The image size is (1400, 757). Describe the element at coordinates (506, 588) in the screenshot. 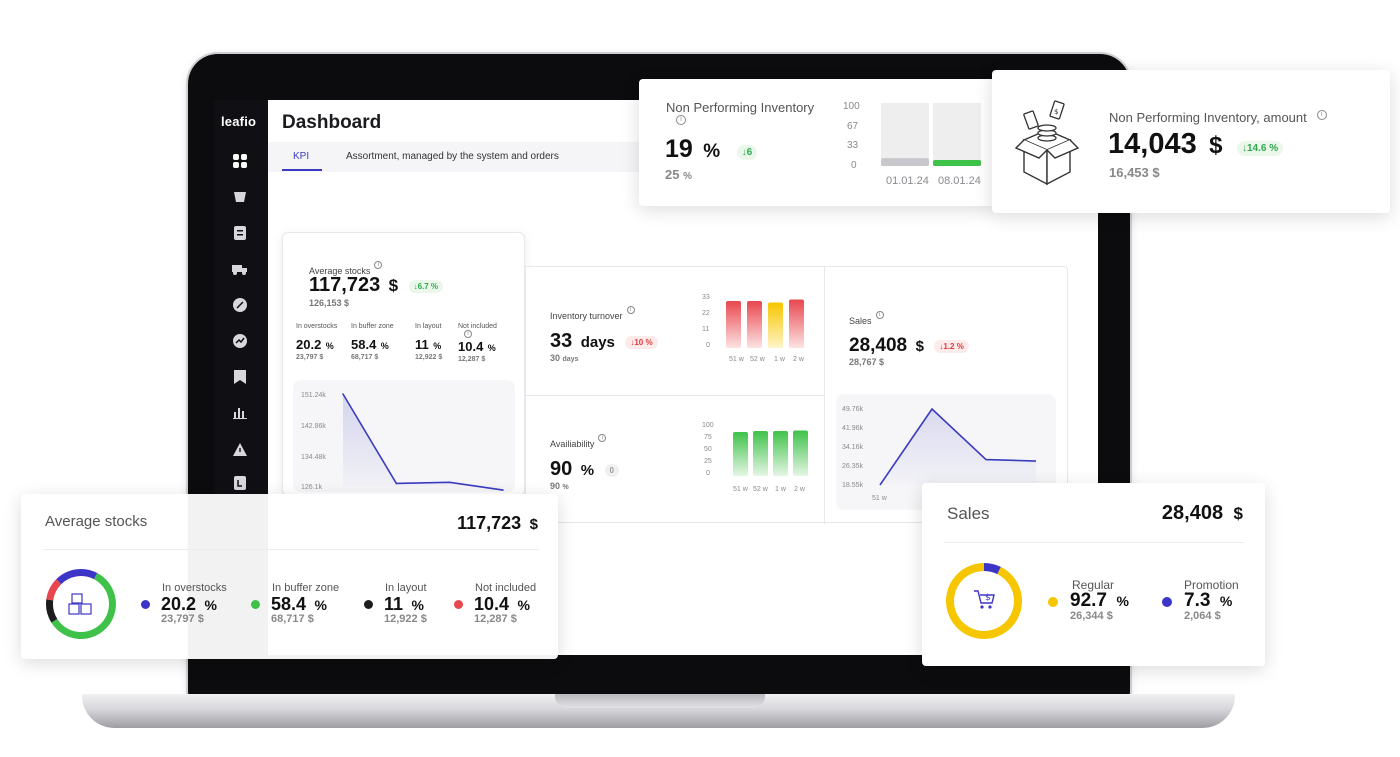

I see `legend-label: Not included` at that location.